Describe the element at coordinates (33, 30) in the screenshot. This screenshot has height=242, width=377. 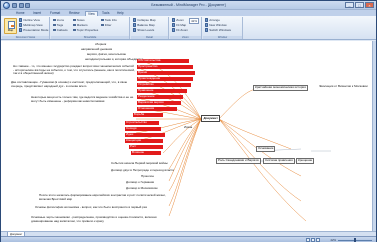
I see `presentation-mode-button: Presentation Mode` at that location.